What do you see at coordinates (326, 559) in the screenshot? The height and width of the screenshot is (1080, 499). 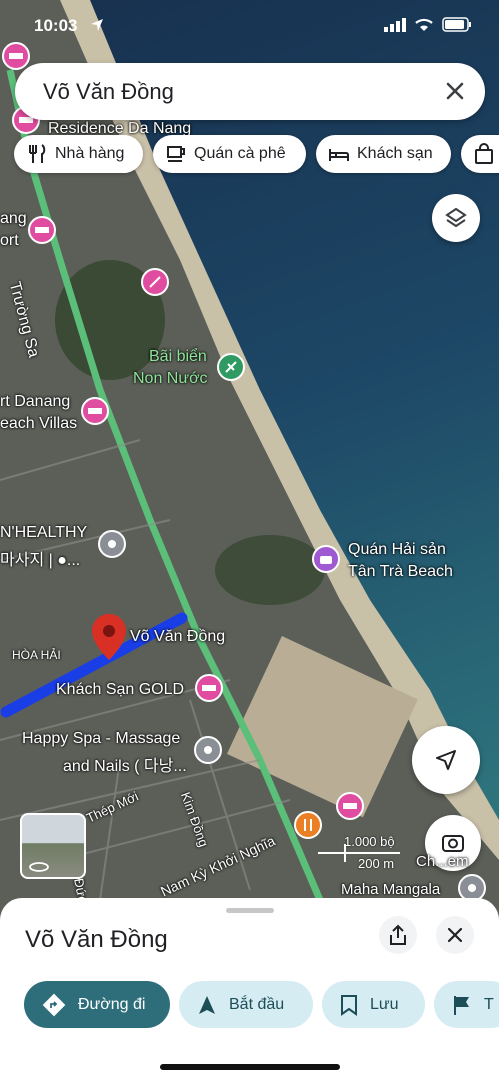 I see `restaurant-camera-pin` at bounding box center [326, 559].